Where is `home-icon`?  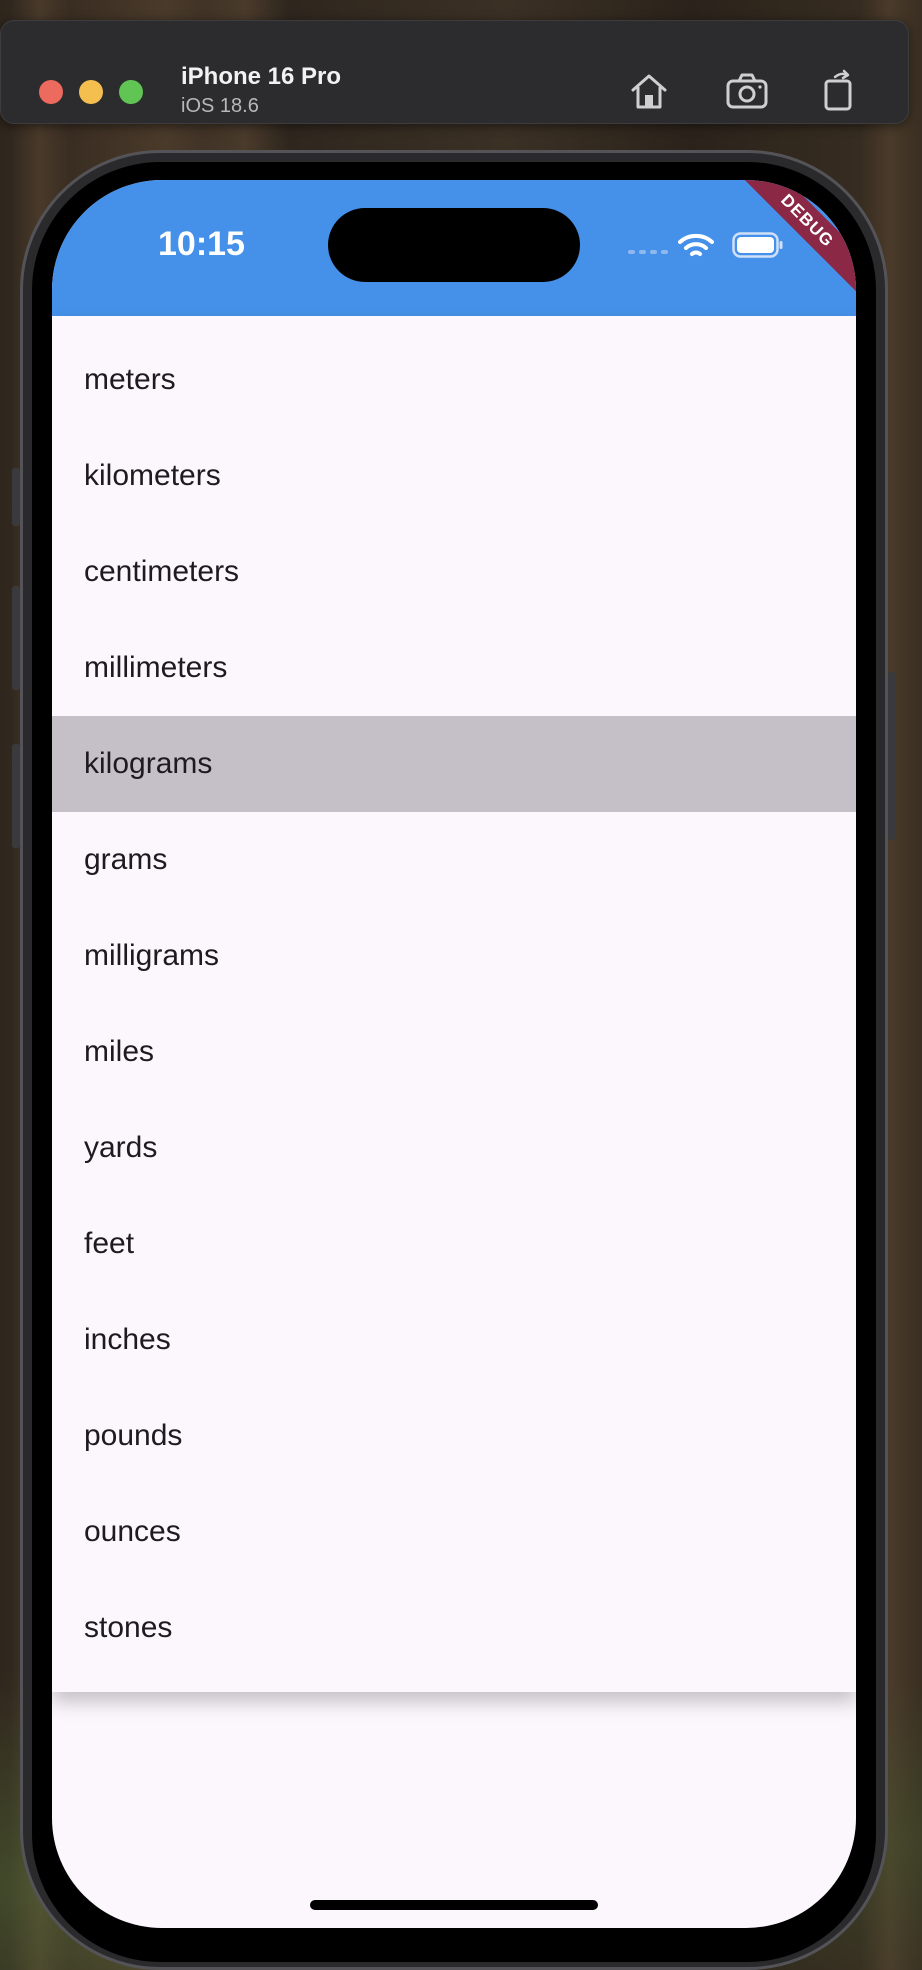
home-icon is located at coordinates (649, 91).